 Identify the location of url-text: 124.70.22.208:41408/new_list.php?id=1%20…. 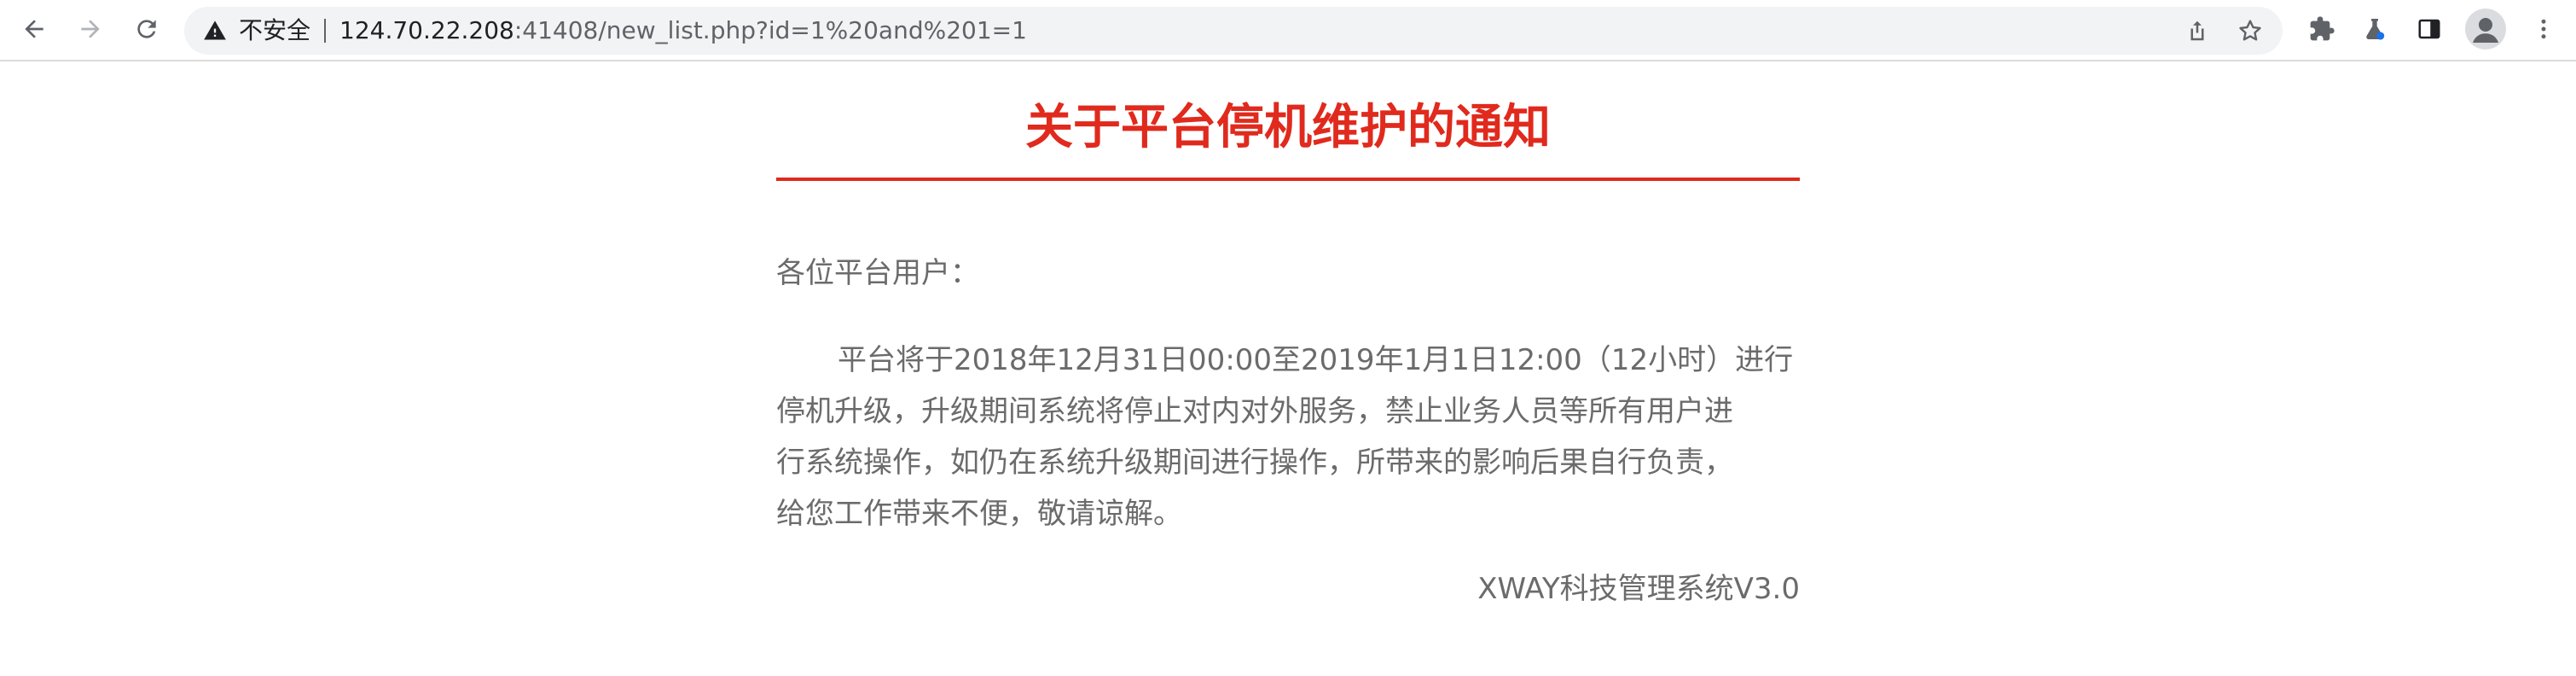
(683, 31).